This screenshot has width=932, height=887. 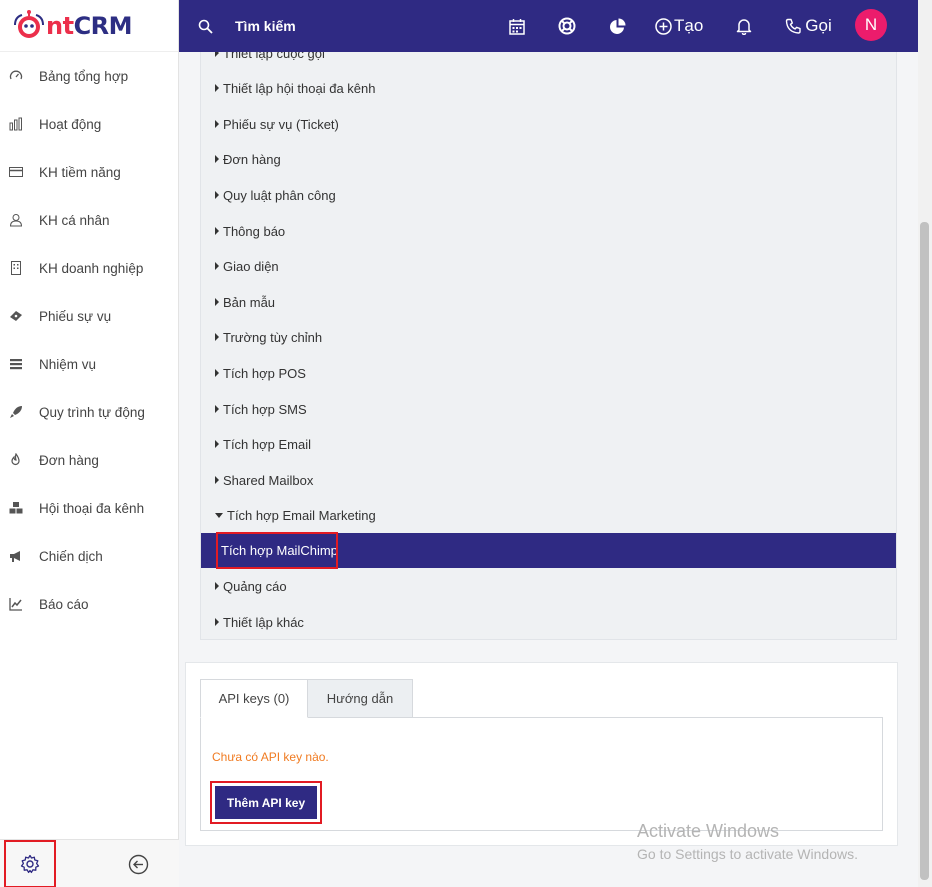 What do you see at coordinates (16, 412) in the screenshot?
I see `rocket-icon` at bounding box center [16, 412].